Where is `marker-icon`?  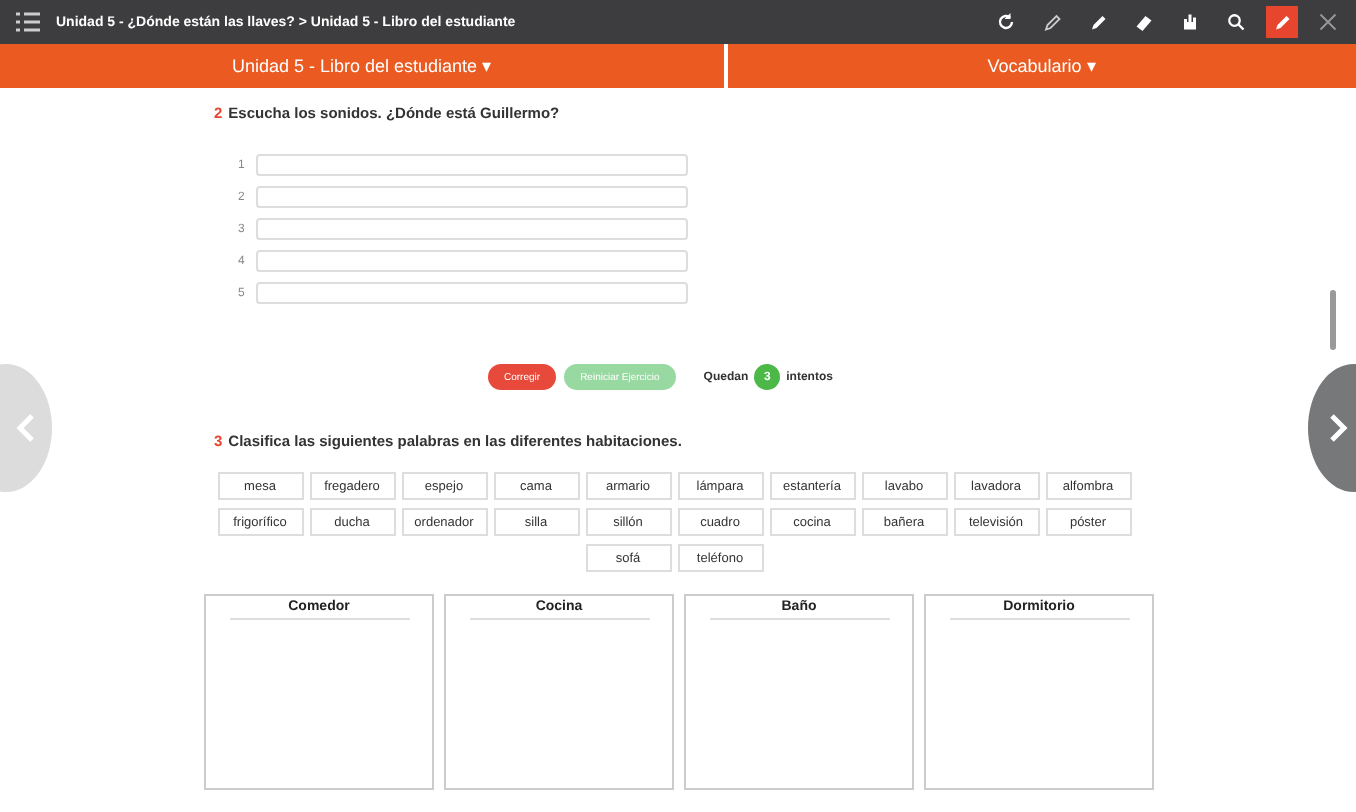 marker-icon is located at coordinates (1098, 22).